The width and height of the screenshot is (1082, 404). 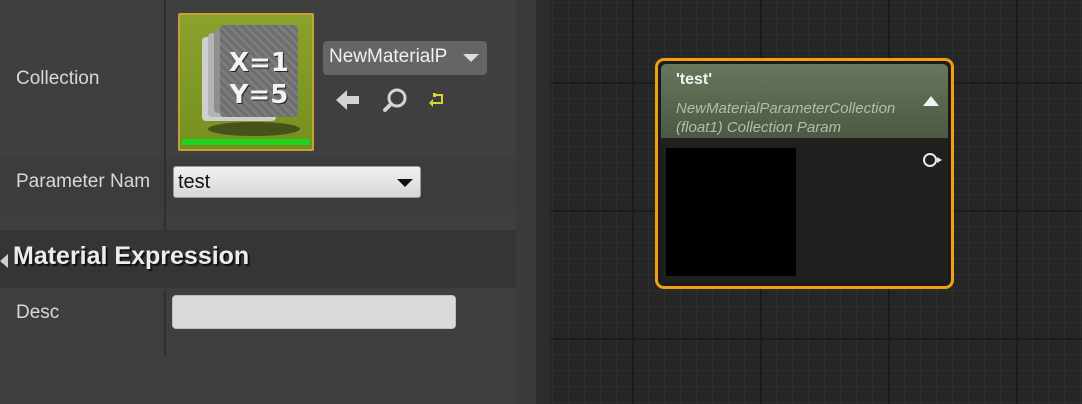 I want to click on collection-thumbnail: X=1 Y=5, so click(x=246, y=82).